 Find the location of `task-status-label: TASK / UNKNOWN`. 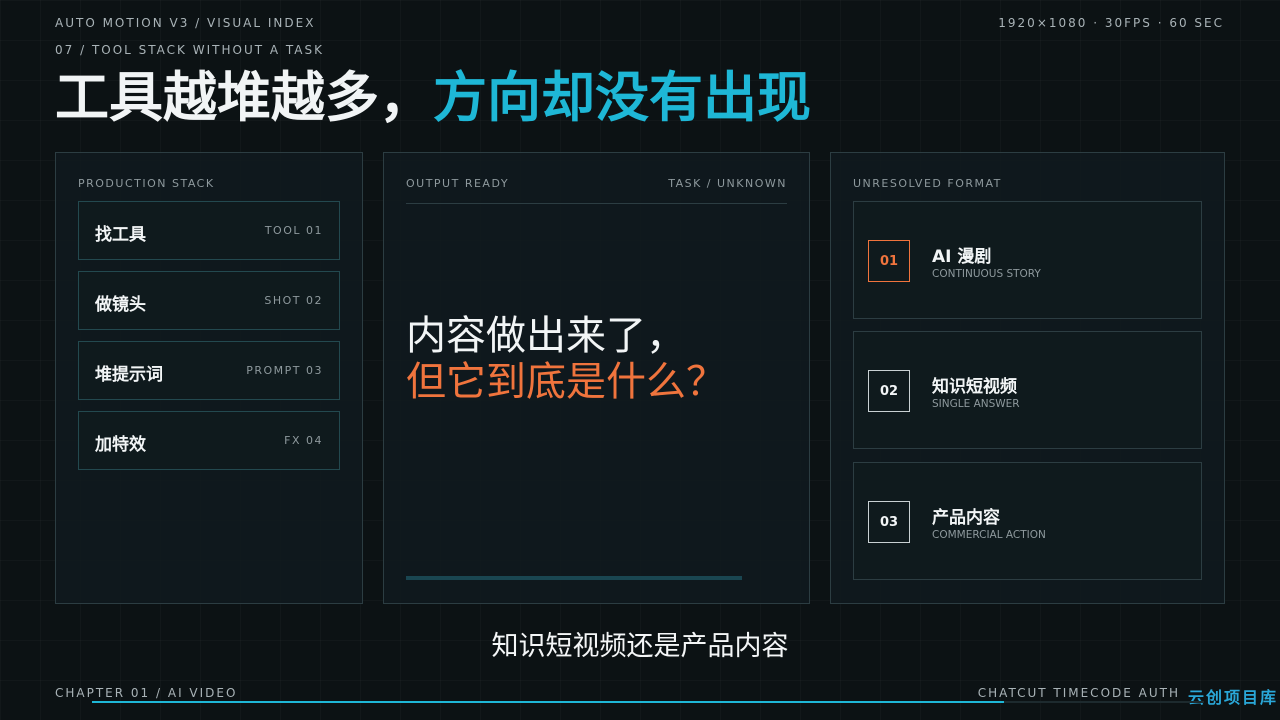

task-status-label: TASK / UNKNOWN is located at coordinates (727, 183).